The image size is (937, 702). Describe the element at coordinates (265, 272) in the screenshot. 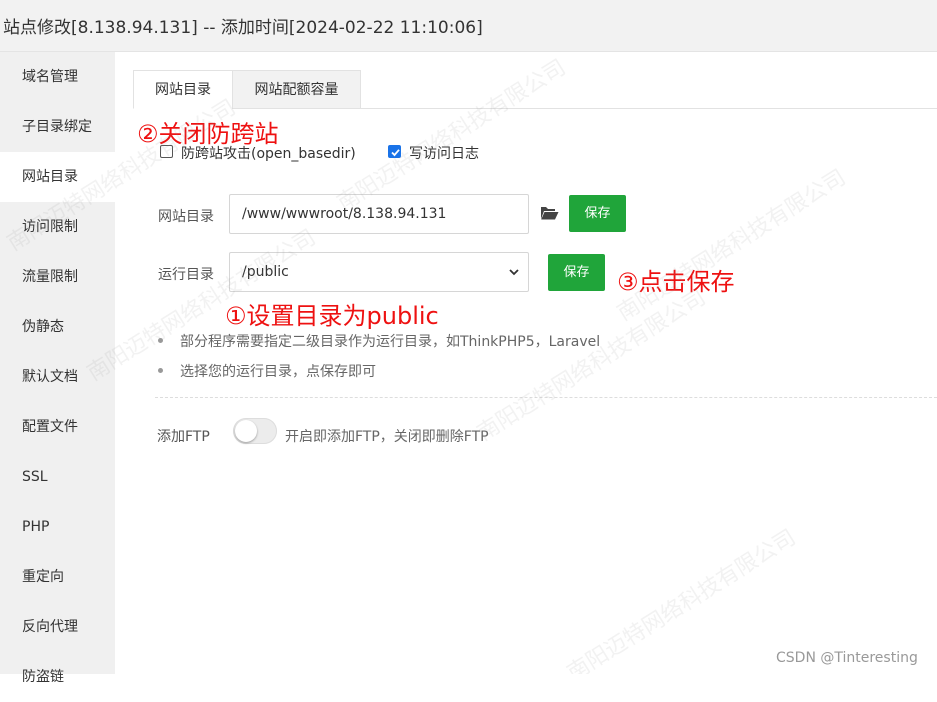

I see `run-dir-selected-value: /public` at that location.